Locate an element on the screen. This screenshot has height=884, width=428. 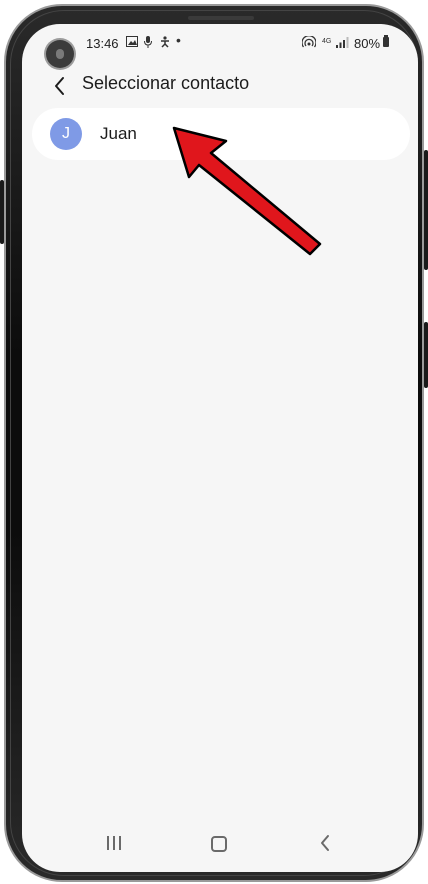
avatar: J is located at coordinates (66, 134).